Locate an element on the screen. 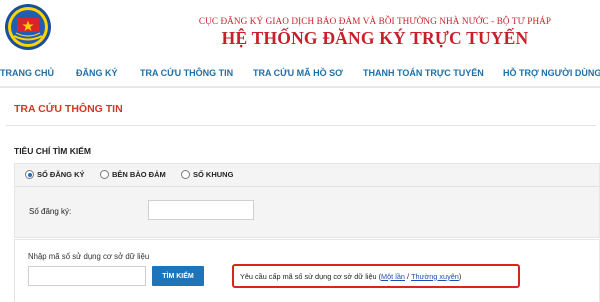 The height and width of the screenshot is (302, 600). request-once-link: Một lần is located at coordinates (393, 276).